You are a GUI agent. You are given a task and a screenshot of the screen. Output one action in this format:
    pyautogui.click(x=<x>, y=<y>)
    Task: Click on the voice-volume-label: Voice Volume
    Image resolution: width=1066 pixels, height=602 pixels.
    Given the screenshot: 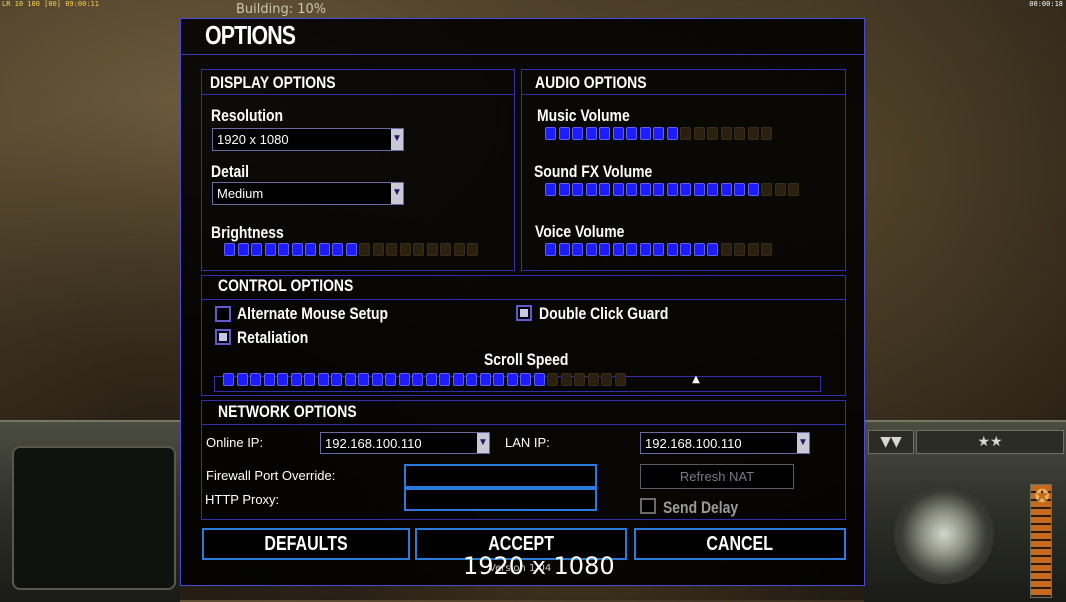 What is the action you would take?
    pyautogui.click(x=580, y=231)
    